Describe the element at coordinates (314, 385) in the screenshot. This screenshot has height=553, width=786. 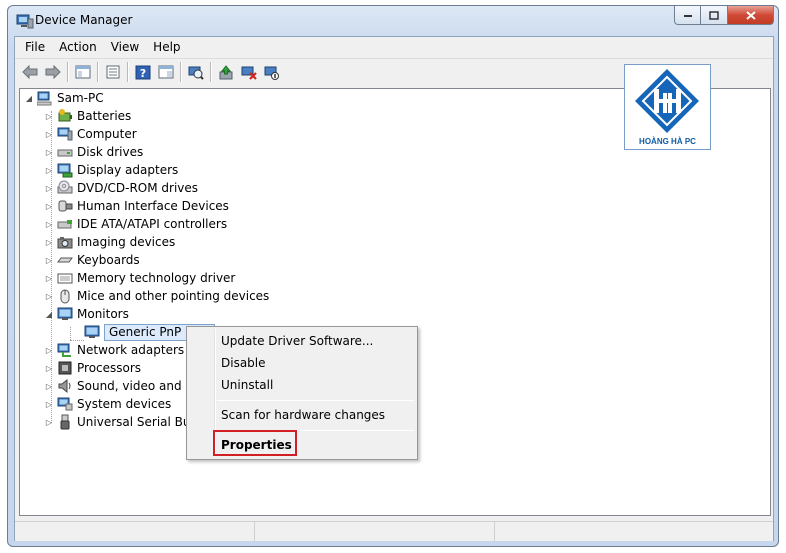
I see `uninstall-item: Uninstall` at that location.